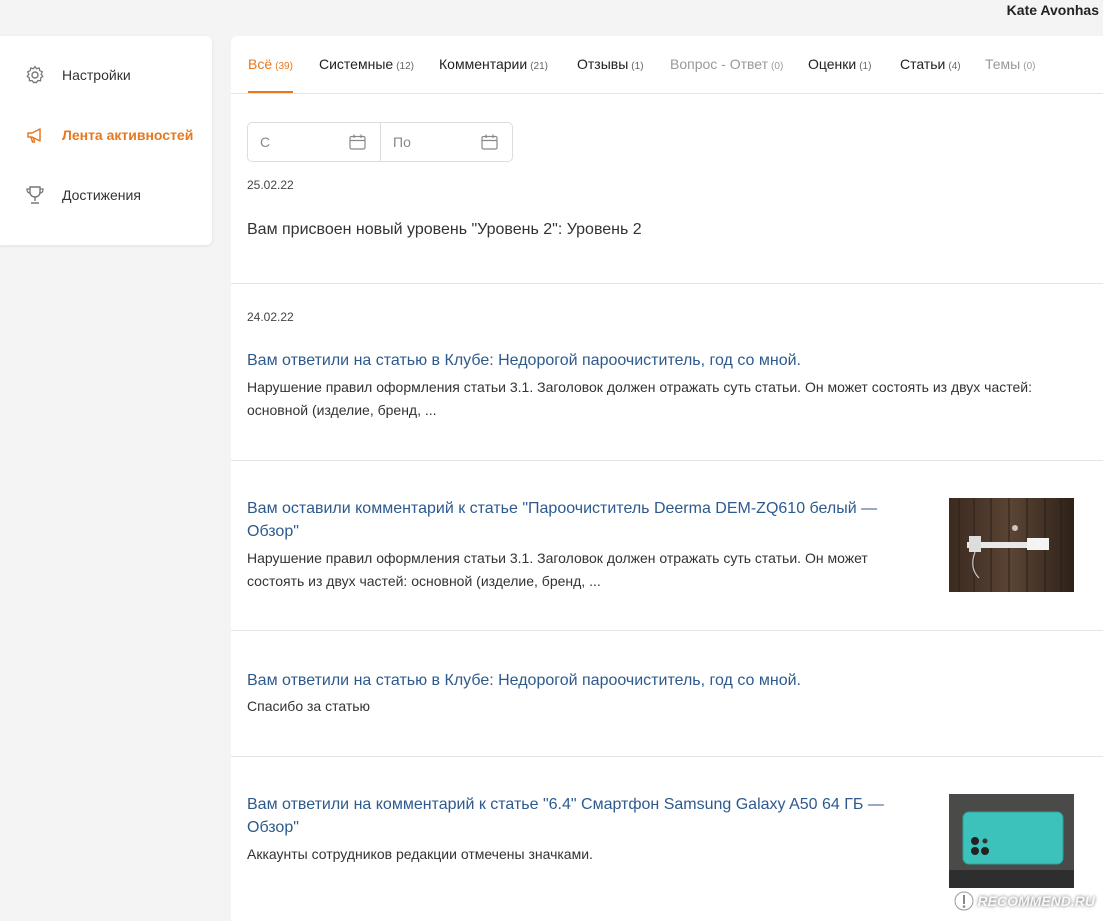 Image resolution: width=1103 pixels, height=921 pixels. What do you see at coordinates (356, 64) in the screenshot?
I see `tab-label: Системные` at bounding box center [356, 64].